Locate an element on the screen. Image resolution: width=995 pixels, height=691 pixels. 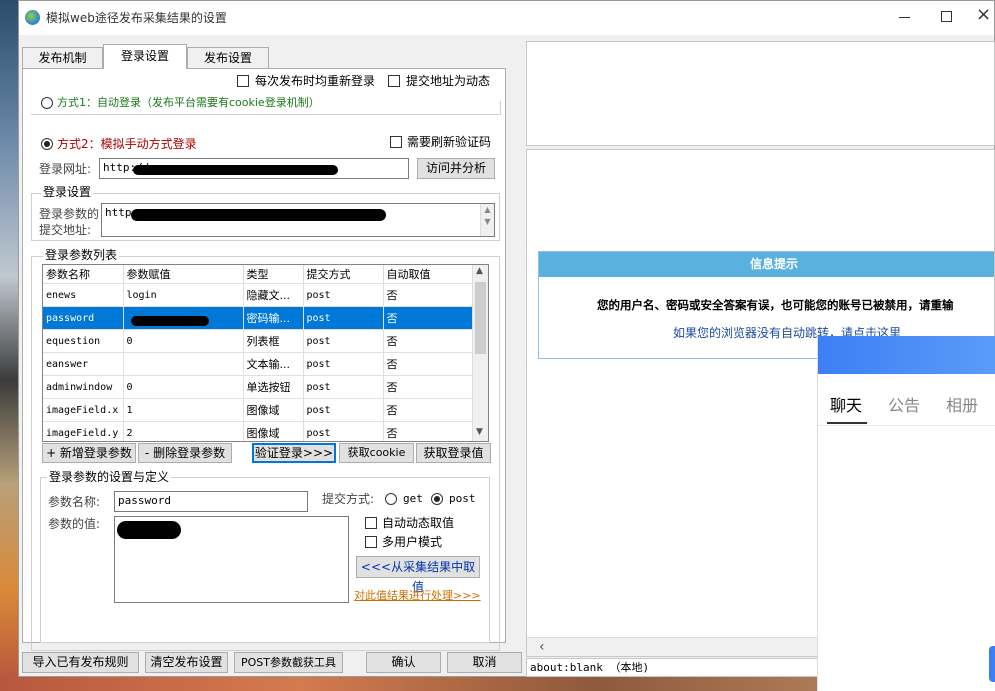
column-header: 类型 is located at coordinates (273, 274).